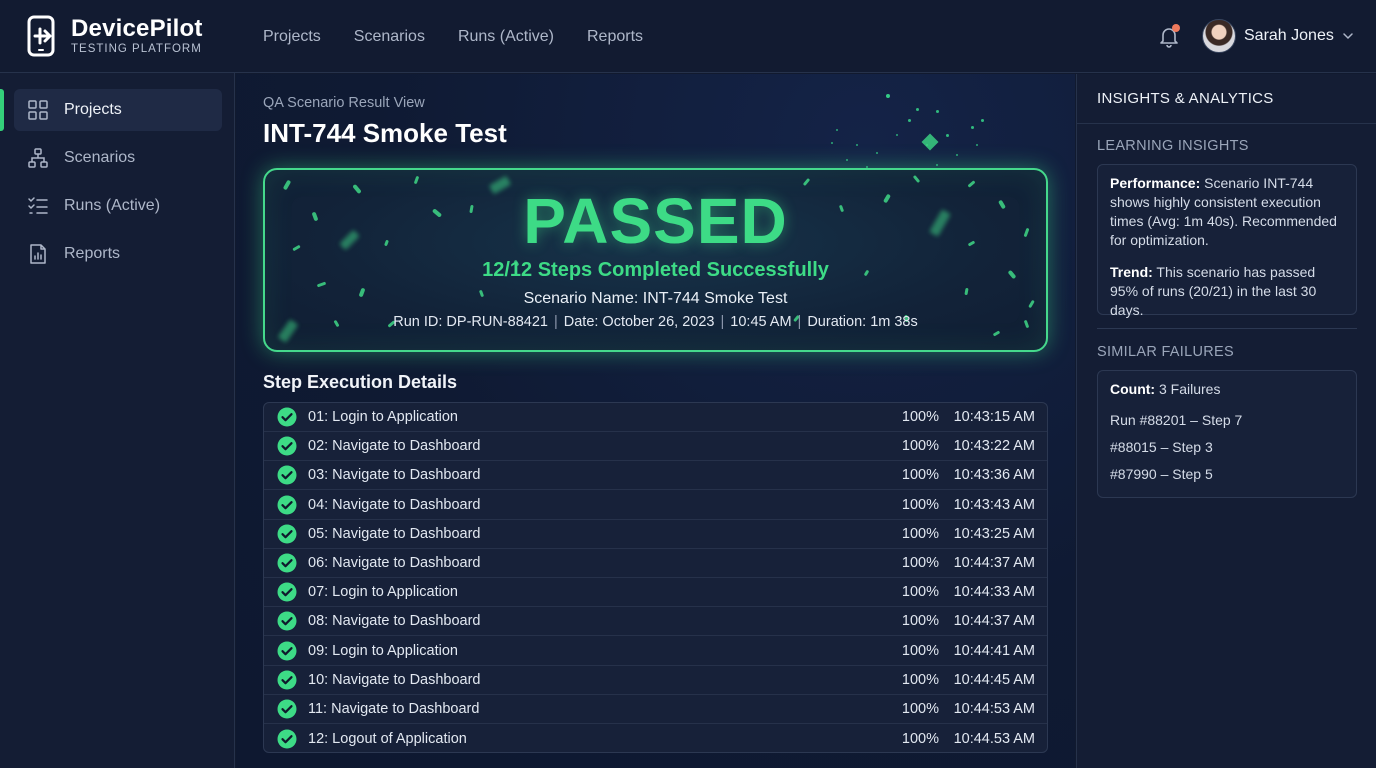  Describe the element at coordinates (360, 382) in the screenshot. I see `steps-section-title: Step Execution Details` at that location.